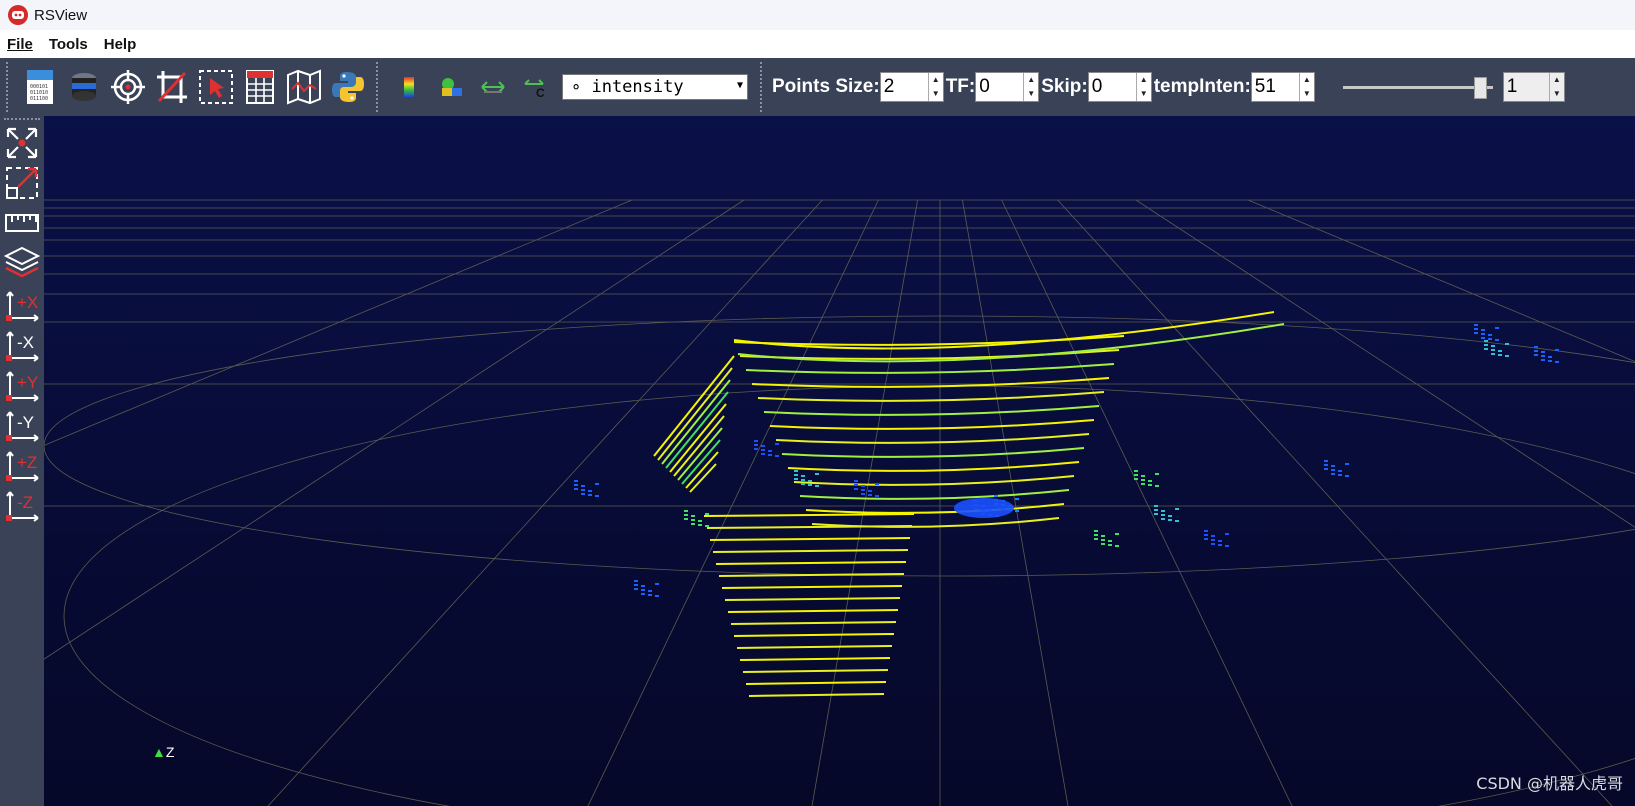 The height and width of the screenshot is (806, 1635). What do you see at coordinates (25, 342) in the screenshot?
I see `view-label-minus-x: -X` at bounding box center [25, 342].